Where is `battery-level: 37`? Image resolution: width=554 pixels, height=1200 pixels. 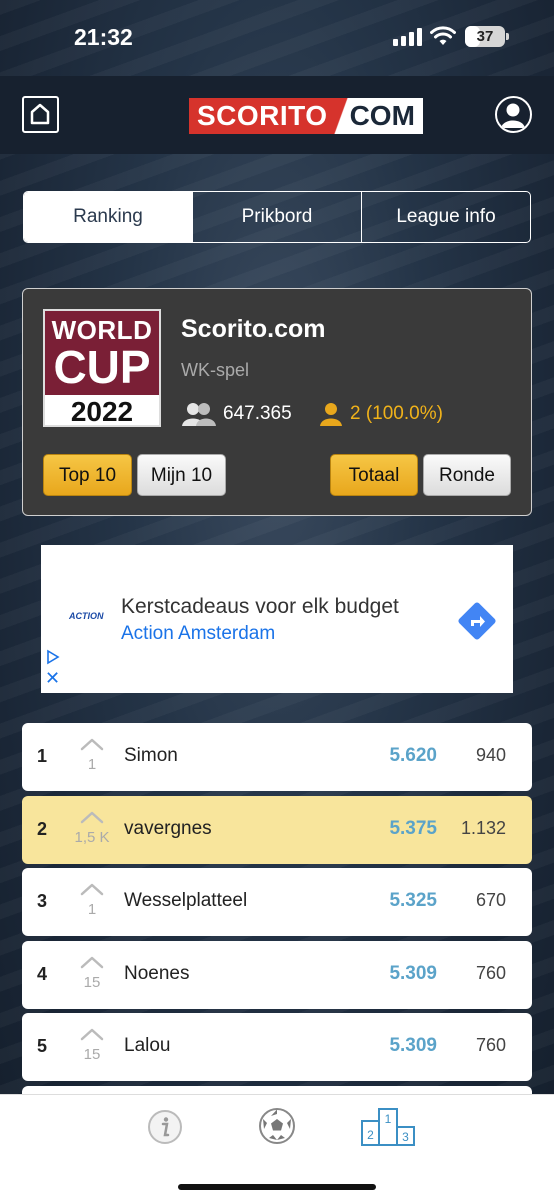
battery-level: 37 is located at coordinates (485, 36).